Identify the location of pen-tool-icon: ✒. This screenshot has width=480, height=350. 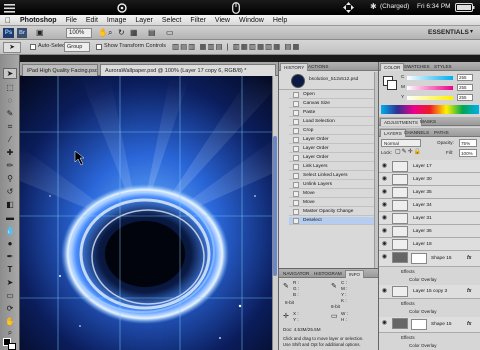
(10, 256).